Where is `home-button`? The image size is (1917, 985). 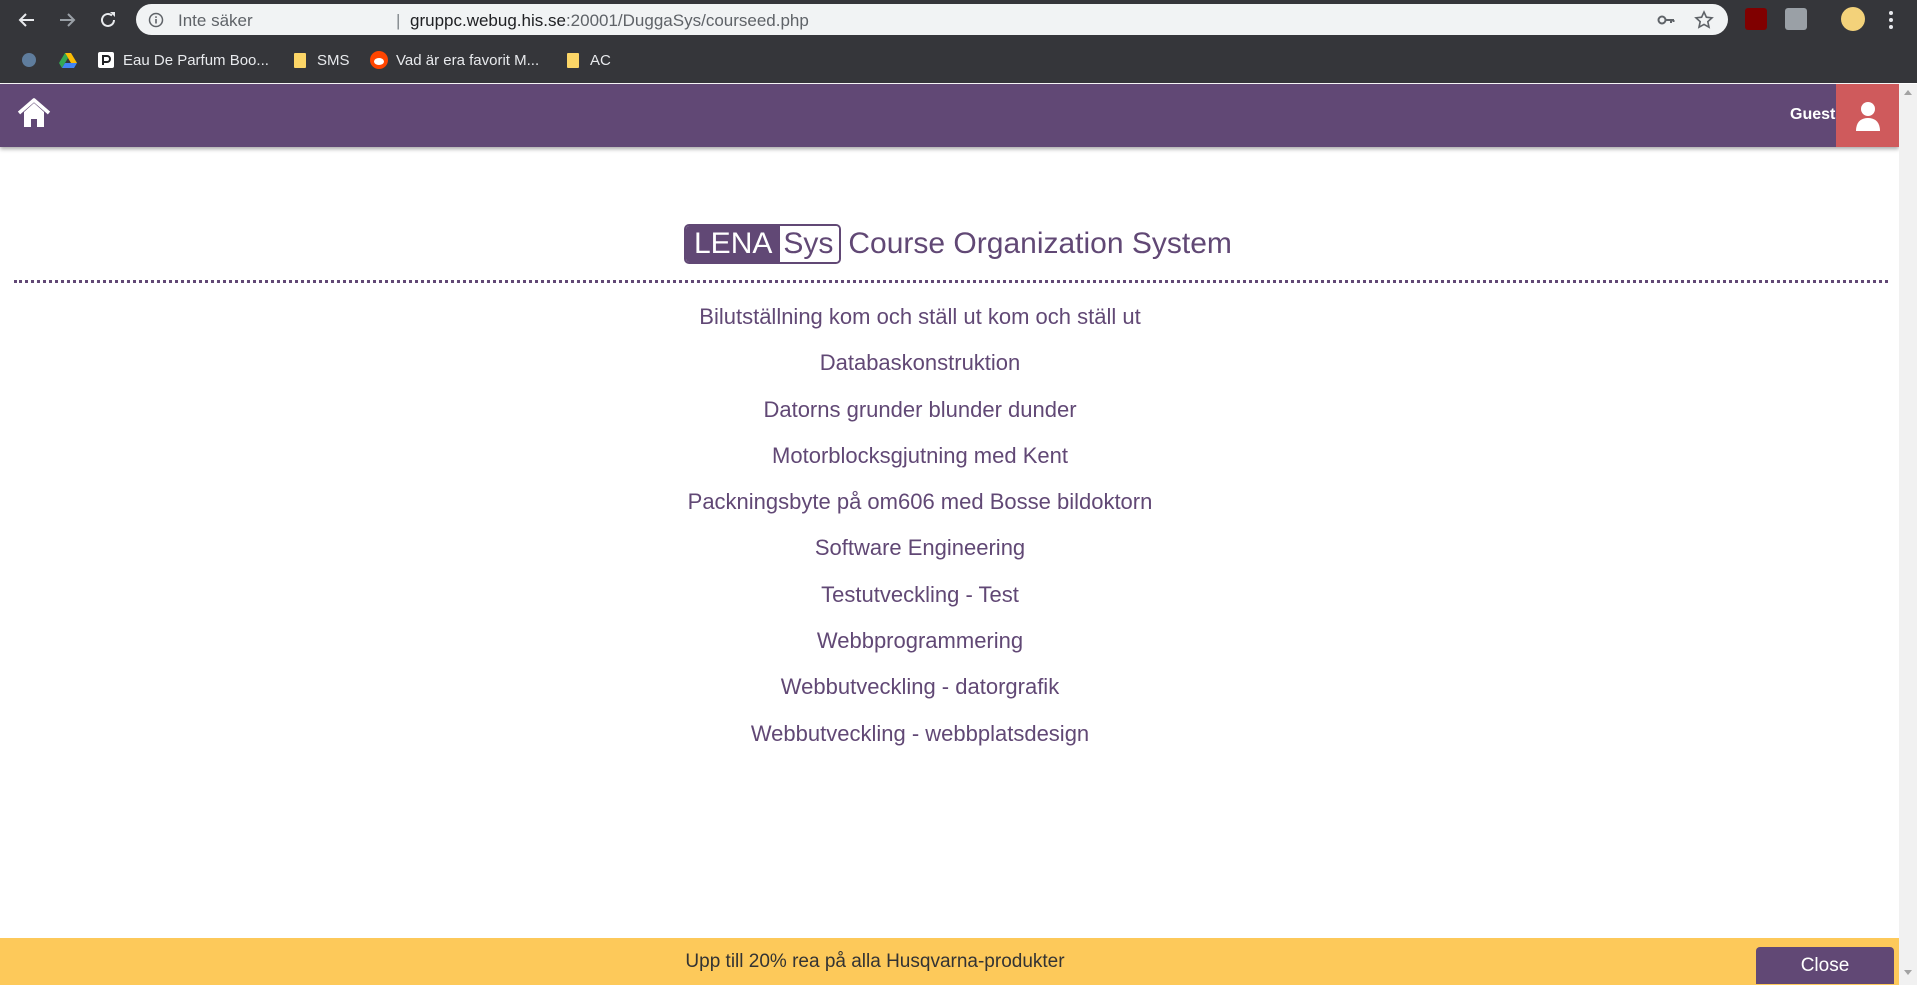
home-button is located at coordinates (34, 114).